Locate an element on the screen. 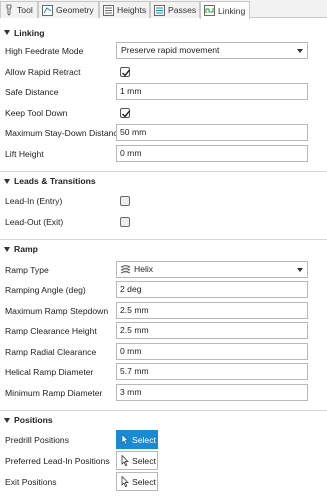  tab-geometry: Geometry is located at coordinates (68, 9).